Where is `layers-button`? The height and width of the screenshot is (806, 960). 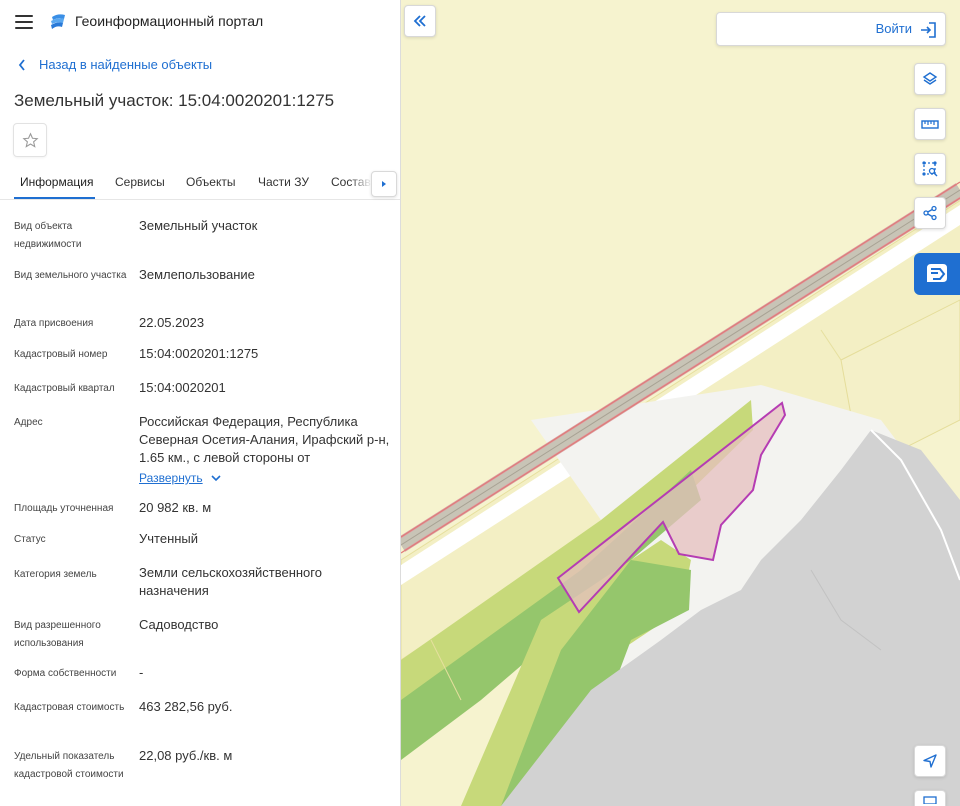
layers-button is located at coordinates (930, 79).